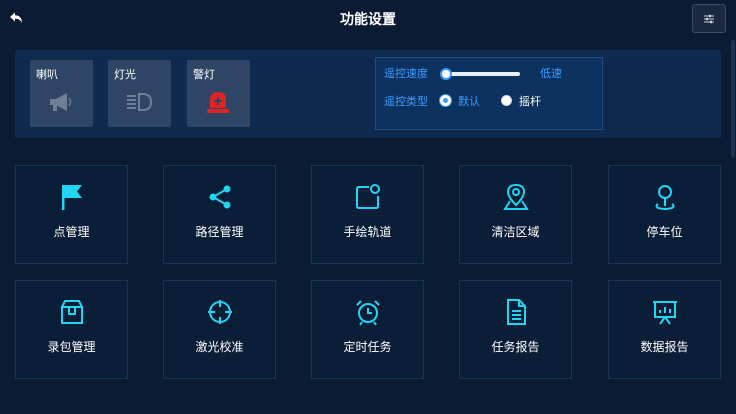 This screenshot has width=736, height=414. What do you see at coordinates (218, 102) in the screenshot?
I see `warning-light-icon` at bounding box center [218, 102].